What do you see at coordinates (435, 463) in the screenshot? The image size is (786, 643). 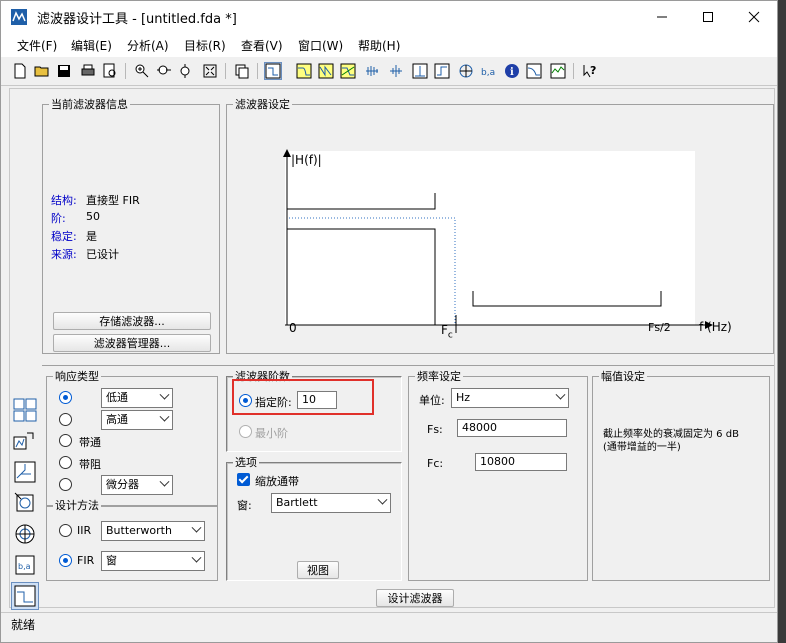 I see `fc-label: Fc:` at bounding box center [435, 463].